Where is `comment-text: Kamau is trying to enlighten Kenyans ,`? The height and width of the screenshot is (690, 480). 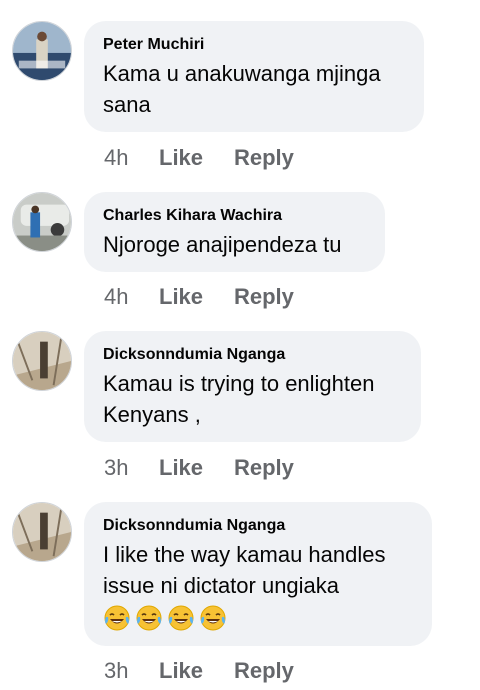 comment-text: Kamau is trying to enlighten Kenyans , is located at coordinates (253, 399).